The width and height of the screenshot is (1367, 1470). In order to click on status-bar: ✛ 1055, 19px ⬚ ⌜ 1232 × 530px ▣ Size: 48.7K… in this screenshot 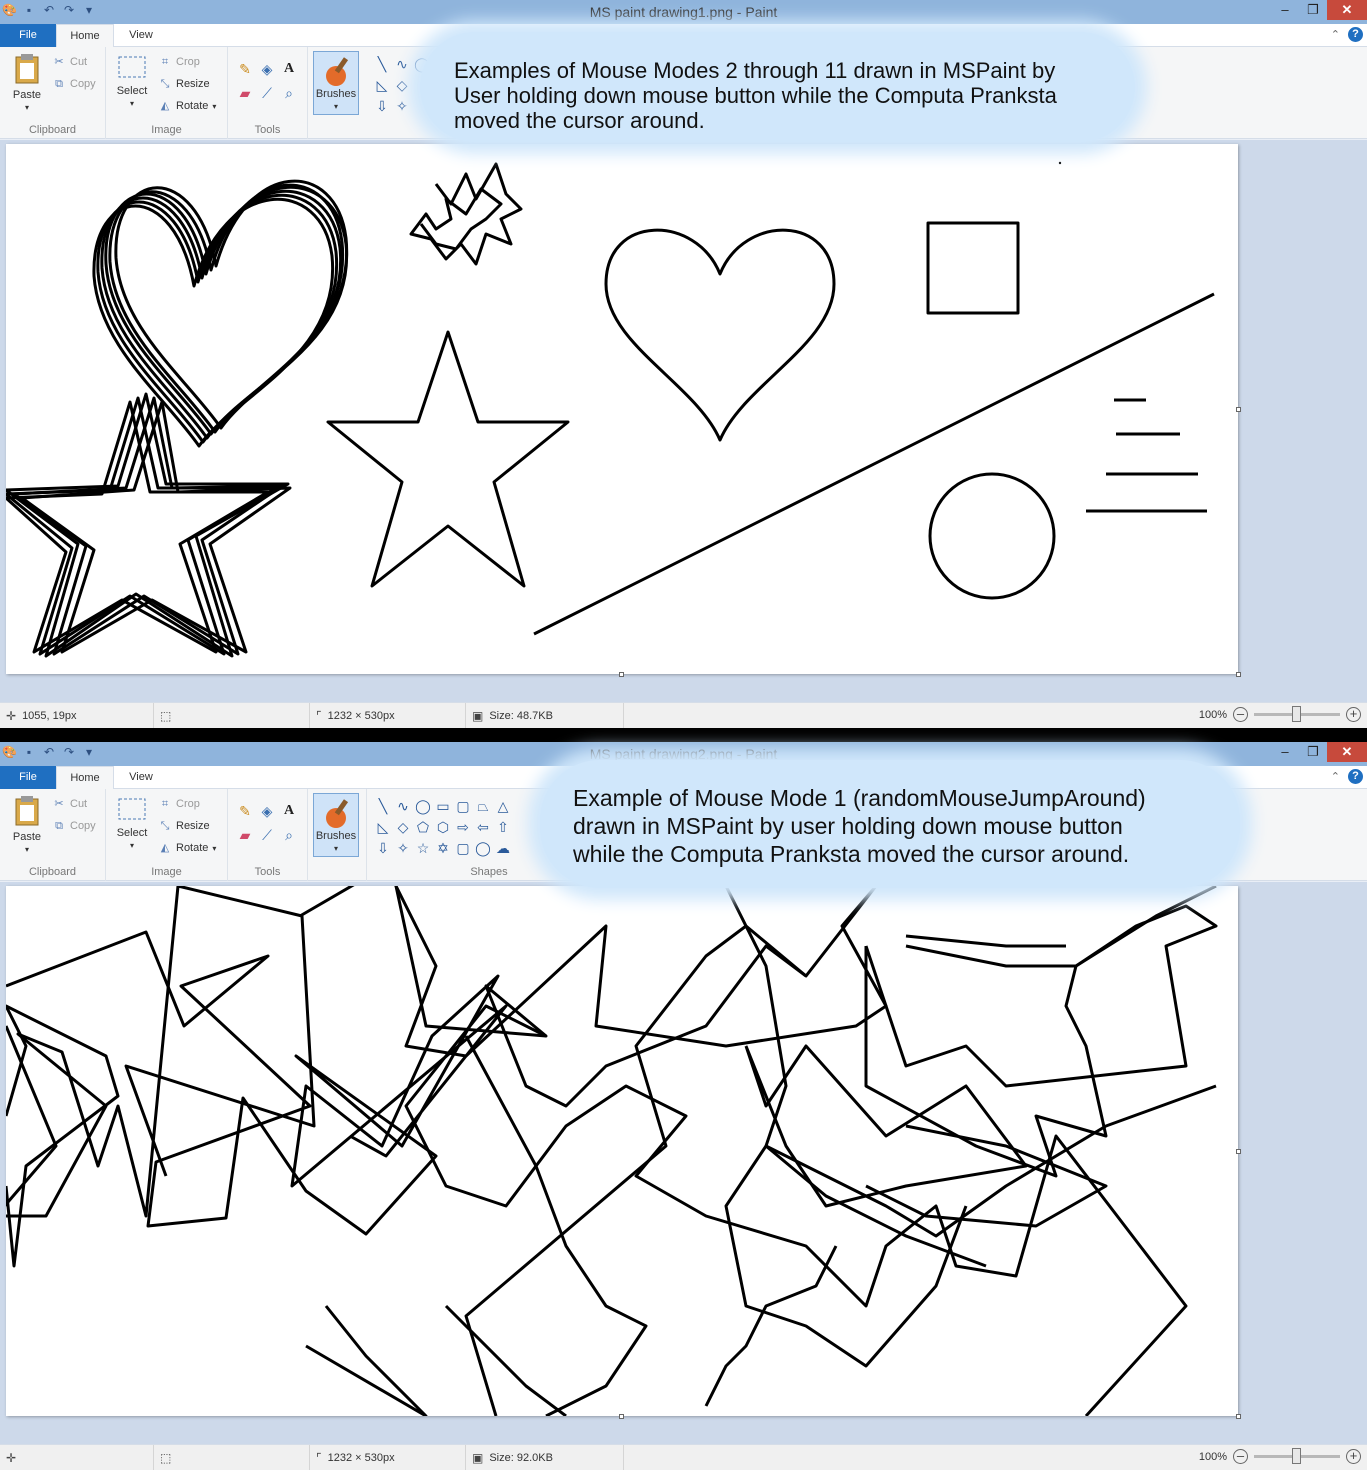, I will do `click(683, 715)`.